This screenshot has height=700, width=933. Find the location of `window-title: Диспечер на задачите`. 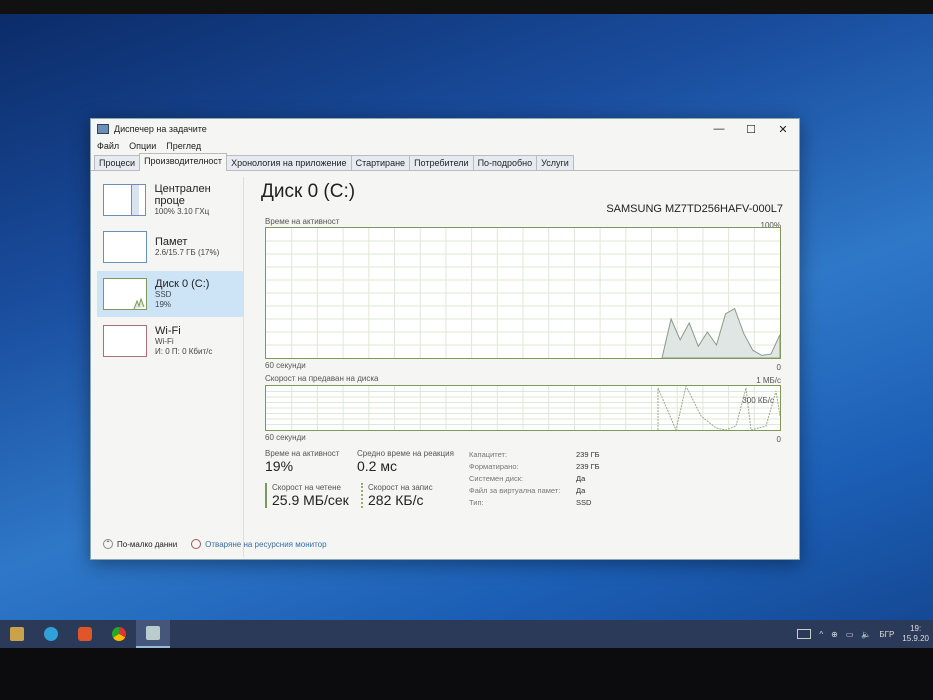

window-title: Диспечер на задачите is located at coordinates (160, 129).